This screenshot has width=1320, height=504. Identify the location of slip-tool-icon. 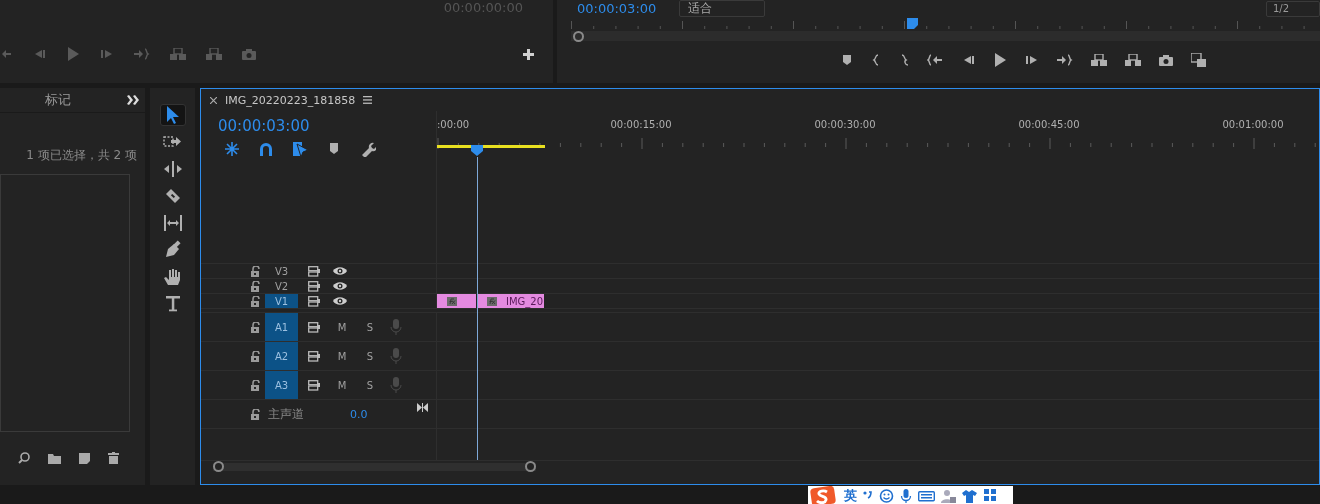
(172, 223).